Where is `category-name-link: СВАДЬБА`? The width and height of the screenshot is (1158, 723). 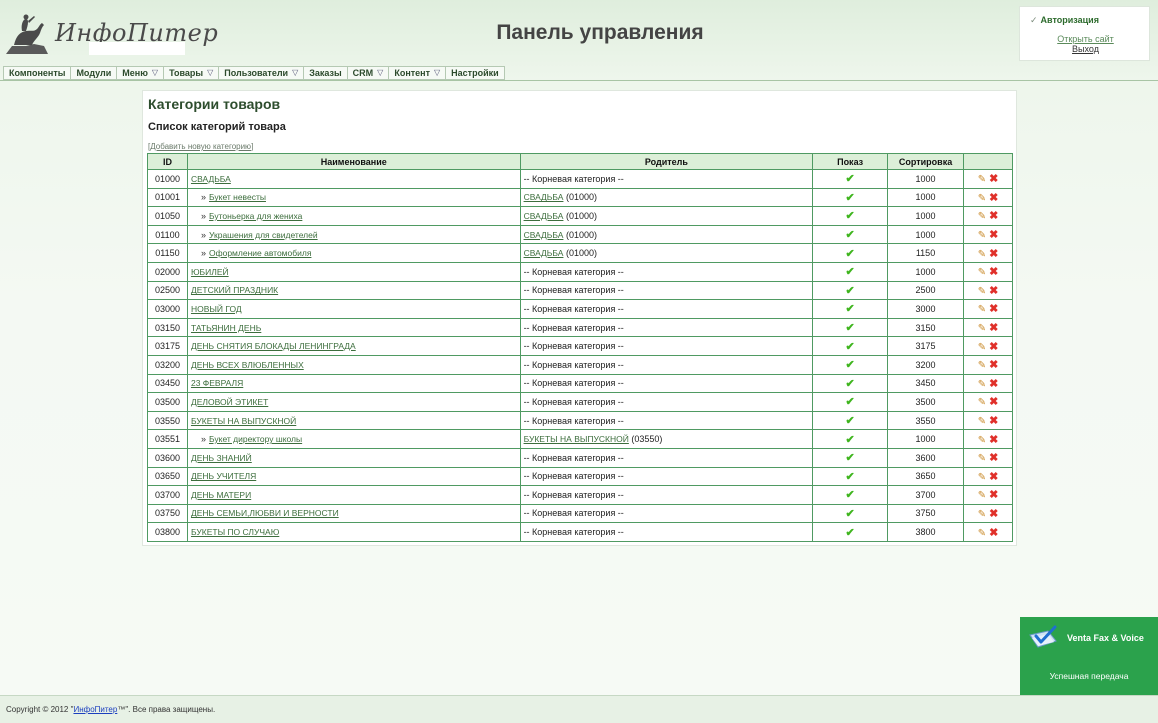
category-name-link: СВАДЬБА is located at coordinates (211, 179).